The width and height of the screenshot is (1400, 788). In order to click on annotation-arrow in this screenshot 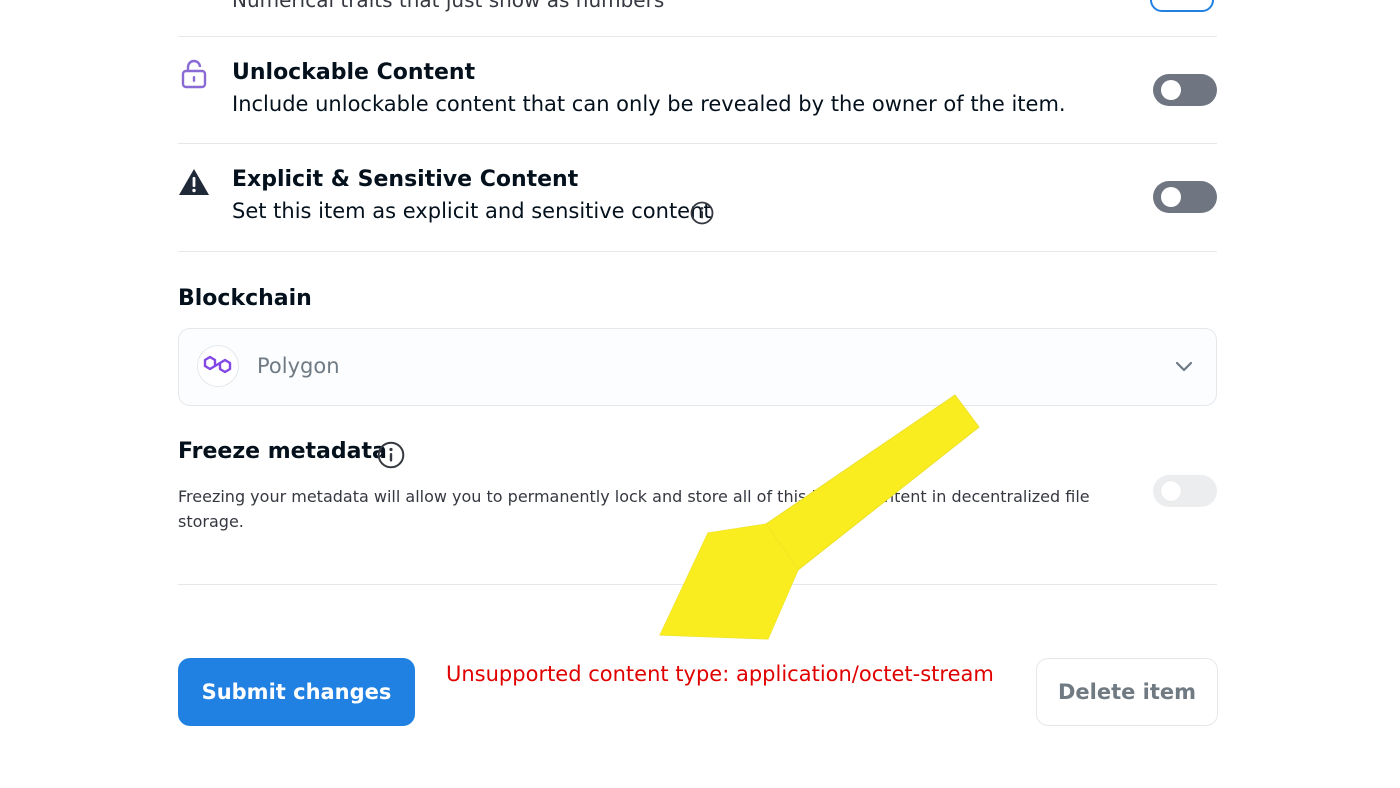, I will do `click(820, 522)`.